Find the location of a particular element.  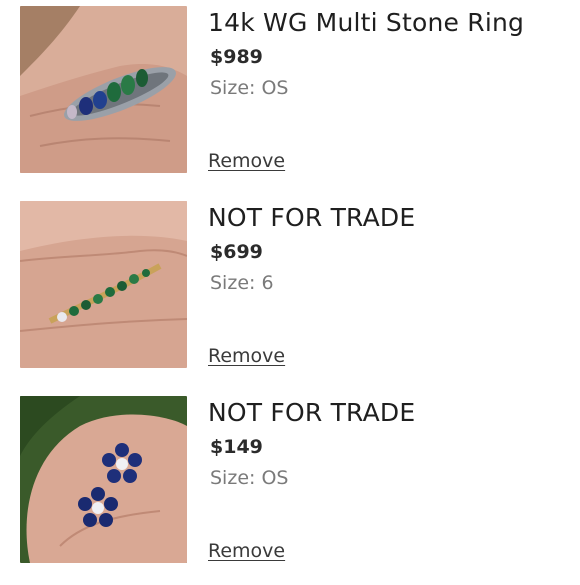

sapphire-flower-earrings-photo is located at coordinates (103, 479).